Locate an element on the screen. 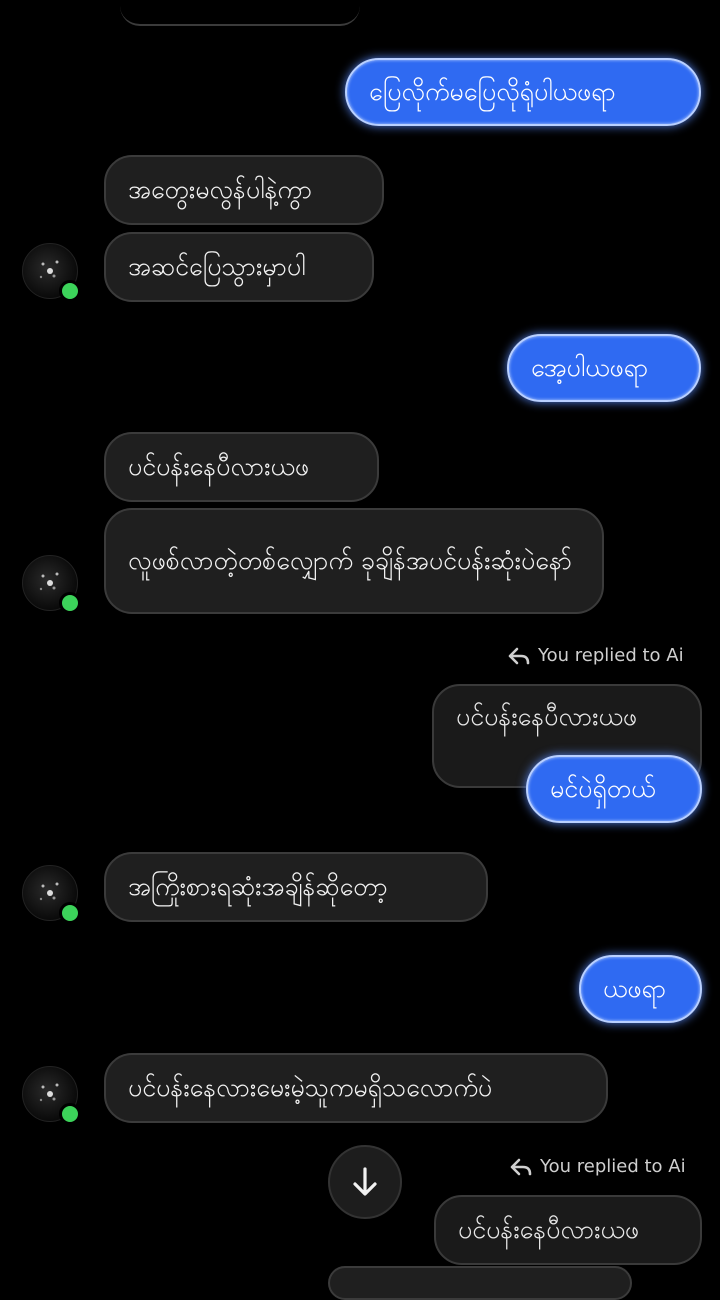 The image size is (720, 1300). message-text: အေ့ပါယဖရာ is located at coordinates (590, 367).